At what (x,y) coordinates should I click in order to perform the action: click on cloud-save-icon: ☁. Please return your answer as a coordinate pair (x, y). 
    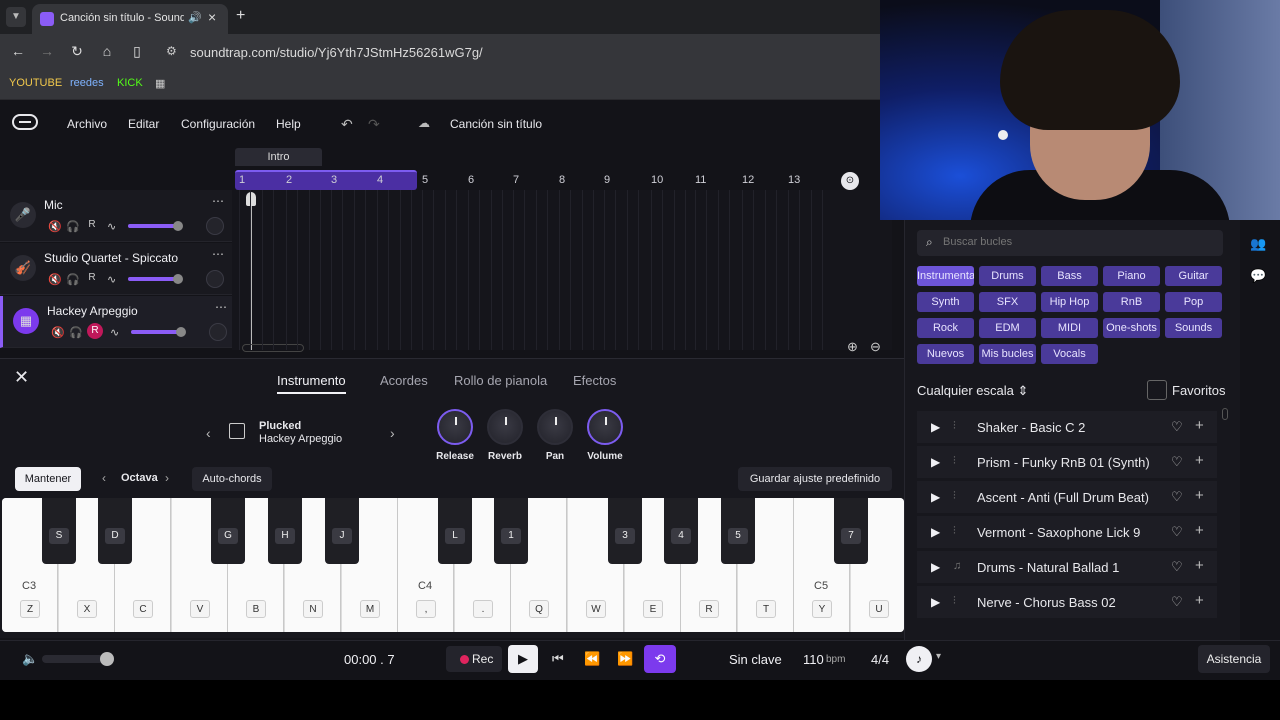
    Looking at the image, I should click on (424, 123).